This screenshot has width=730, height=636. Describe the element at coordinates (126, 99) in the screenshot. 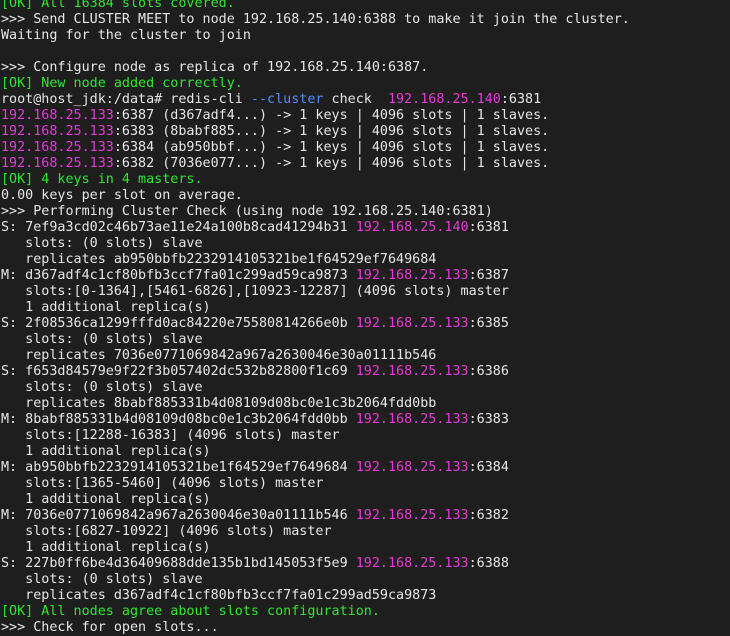

I see `terminal-text-segment: root@host_jdk:/data# redis-cli` at that location.